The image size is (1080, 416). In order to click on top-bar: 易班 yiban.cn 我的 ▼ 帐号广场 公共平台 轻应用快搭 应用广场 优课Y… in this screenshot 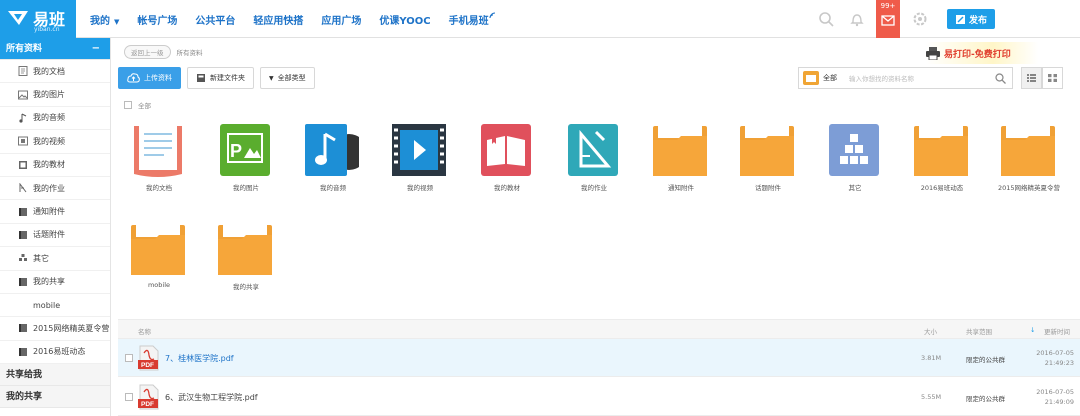, I will do `click(540, 19)`.